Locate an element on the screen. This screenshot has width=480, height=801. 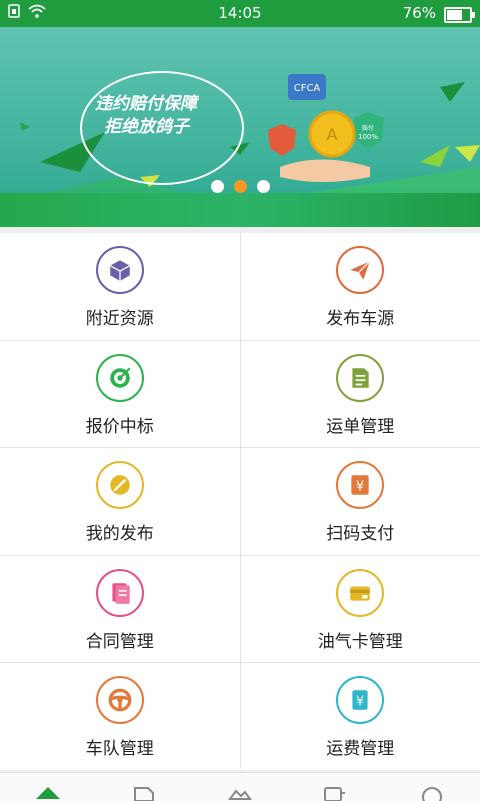
menu-item-label: 我的发布 is located at coordinates (120, 531).